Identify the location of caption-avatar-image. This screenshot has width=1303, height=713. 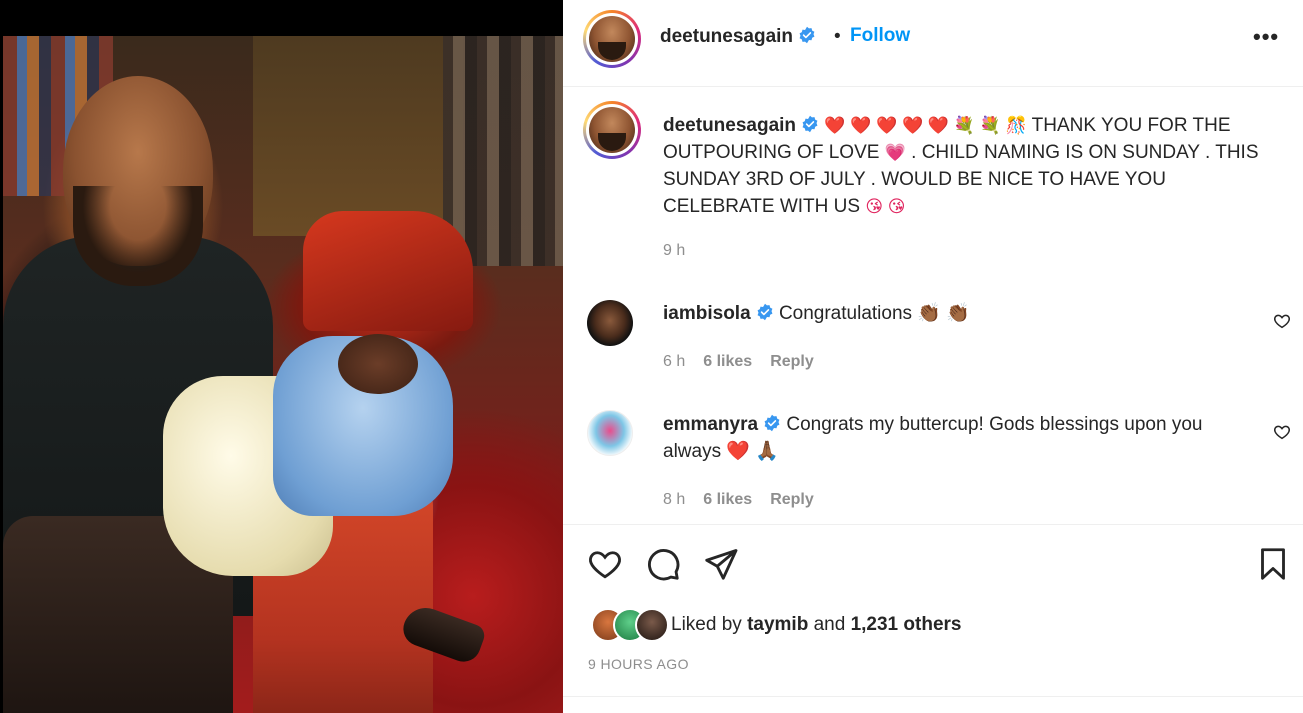
(612, 130).